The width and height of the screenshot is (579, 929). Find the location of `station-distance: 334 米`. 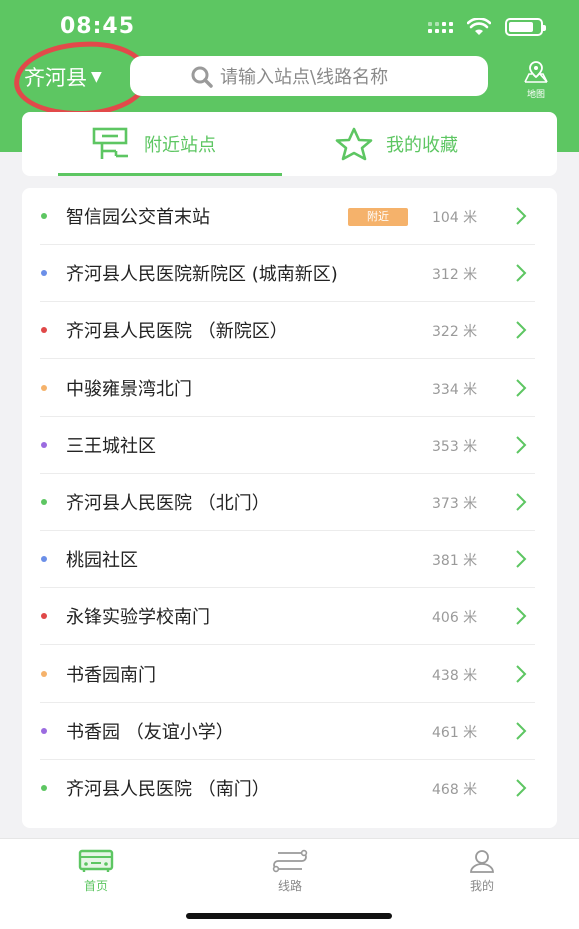

station-distance: 334 米 is located at coordinates (455, 389).